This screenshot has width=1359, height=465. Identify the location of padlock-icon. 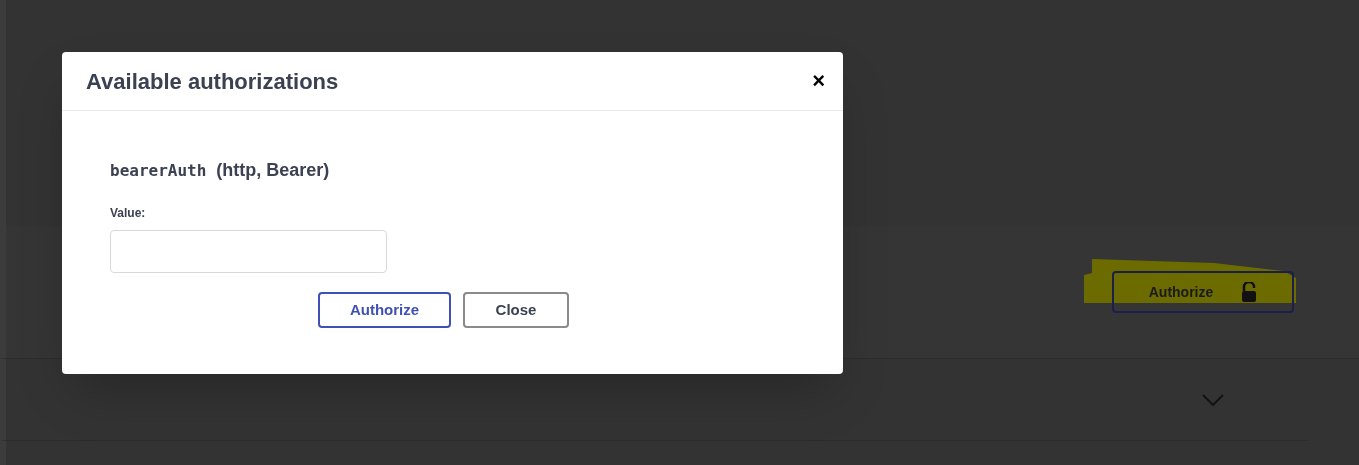
(1249, 292).